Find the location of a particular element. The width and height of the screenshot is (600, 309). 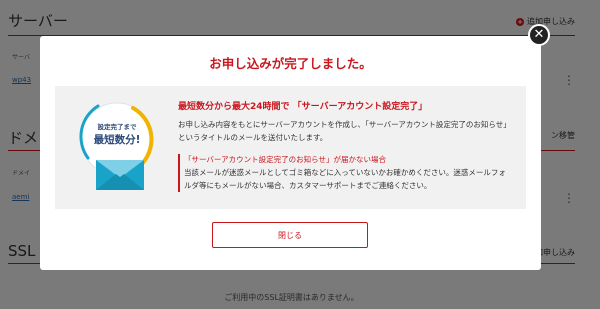

close-icon: ✕ is located at coordinates (539, 35).